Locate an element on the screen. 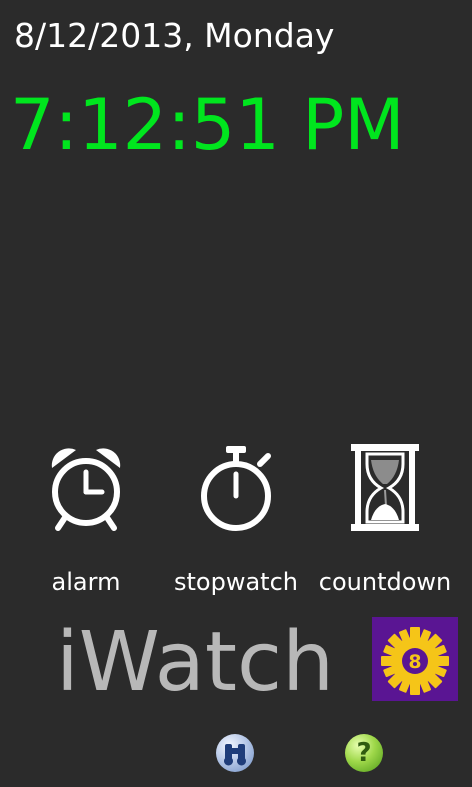 The height and width of the screenshot is (787, 472). help-icon: ? is located at coordinates (364, 753).